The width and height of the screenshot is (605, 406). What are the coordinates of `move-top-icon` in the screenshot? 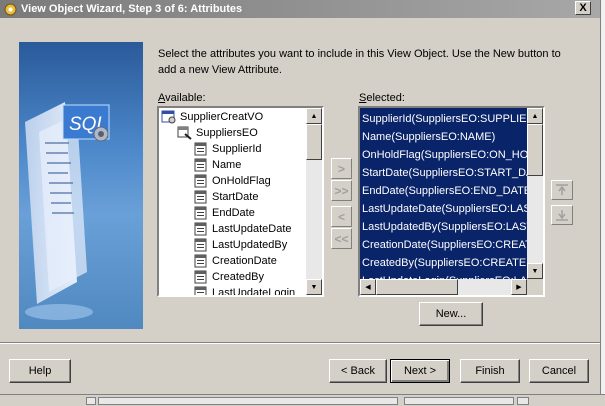 It's located at (562, 189).